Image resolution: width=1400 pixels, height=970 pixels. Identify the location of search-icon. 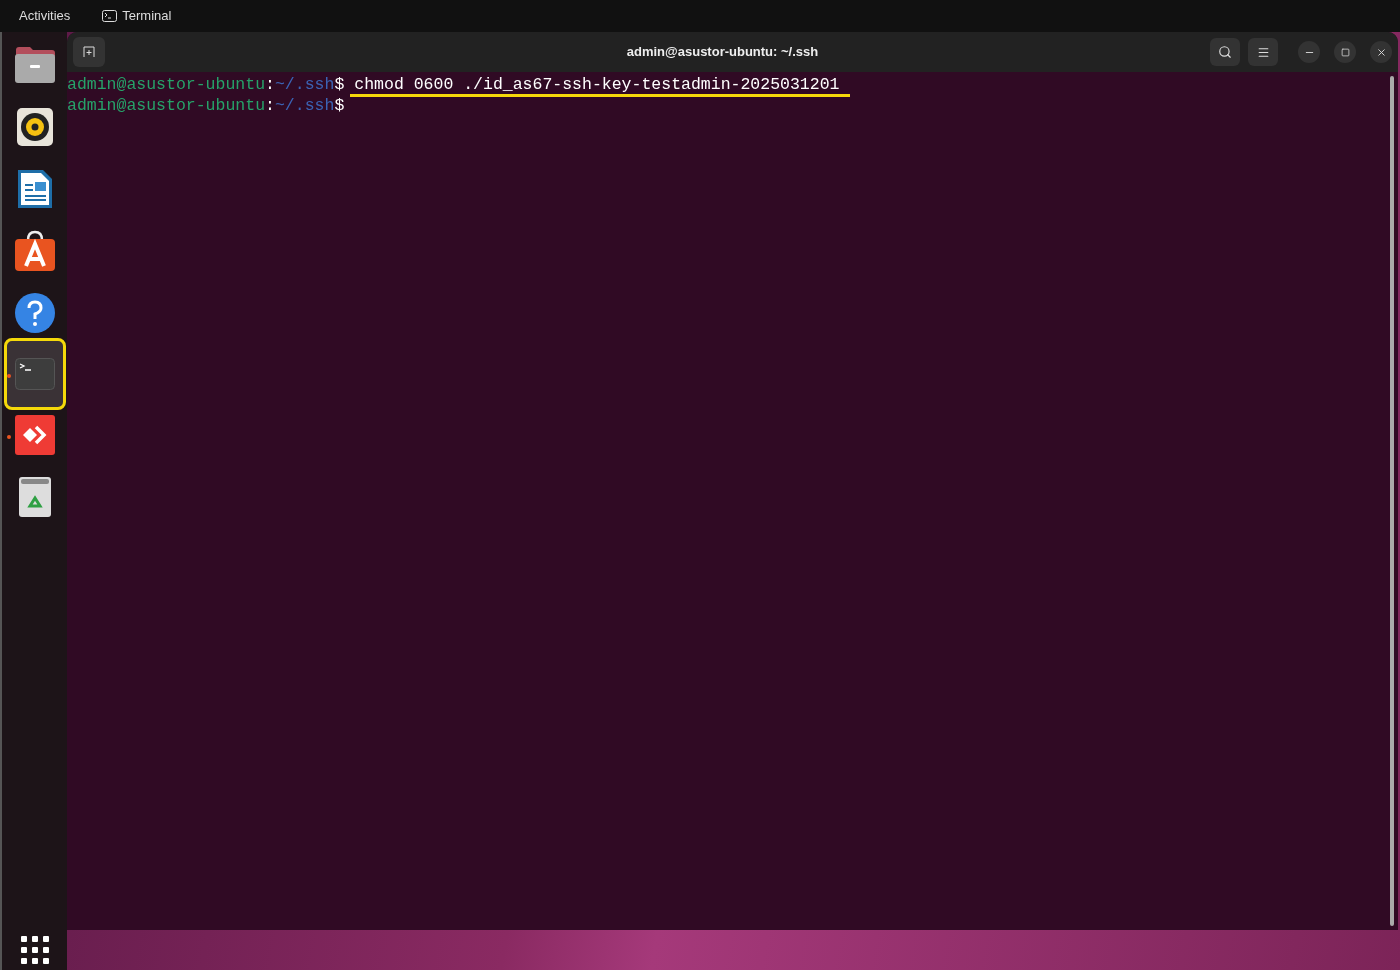
(1225, 52).